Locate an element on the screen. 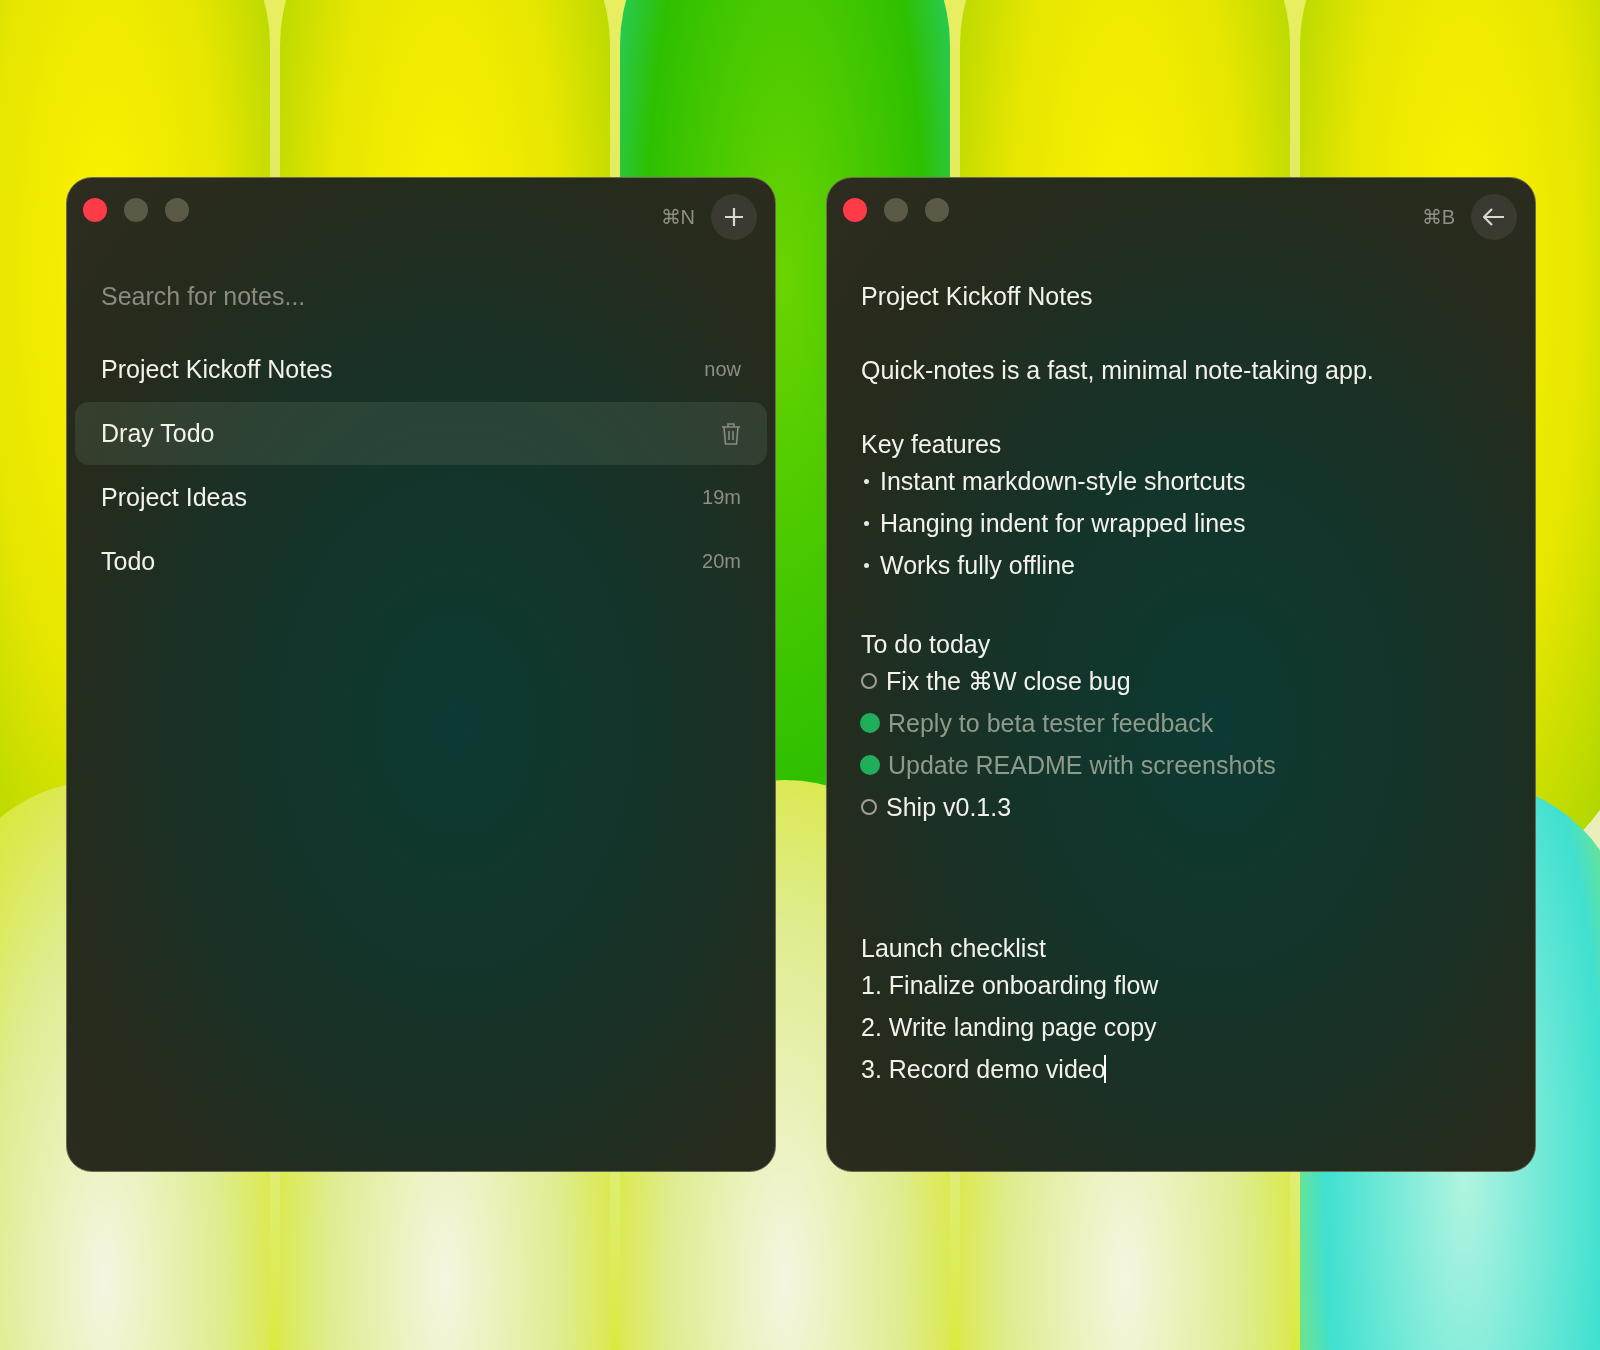 The width and height of the screenshot is (1600, 1350). paragraph: Quick-notes is a fast, minimal note-taking app. is located at coordinates (1118, 370).